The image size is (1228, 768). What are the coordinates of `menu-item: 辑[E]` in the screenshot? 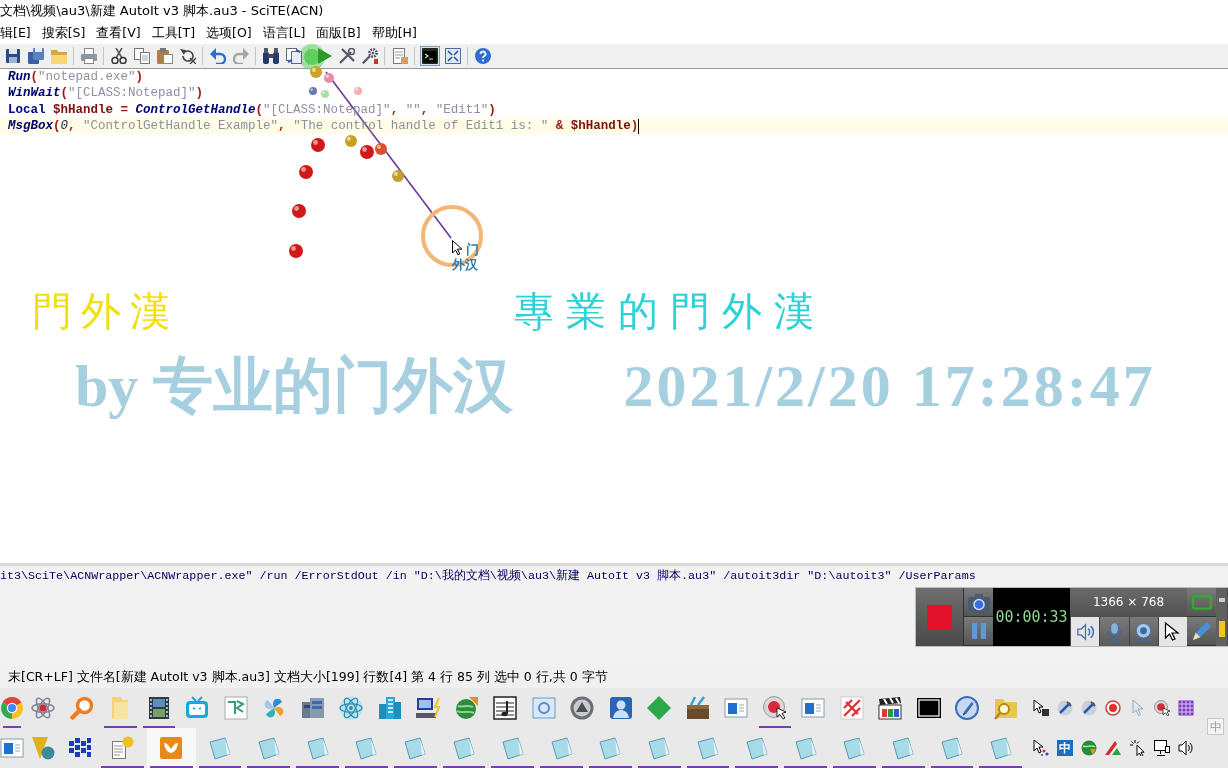 It's located at (15, 33).